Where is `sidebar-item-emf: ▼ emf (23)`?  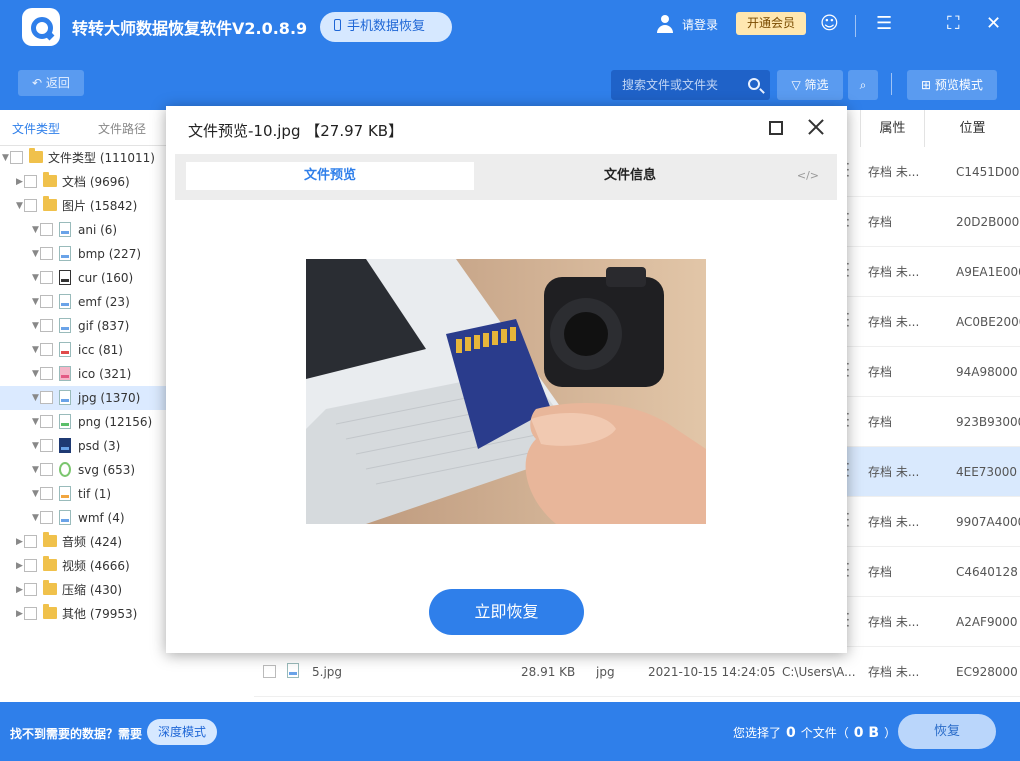 sidebar-item-emf: ▼ emf (23) is located at coordinates (83, 302).